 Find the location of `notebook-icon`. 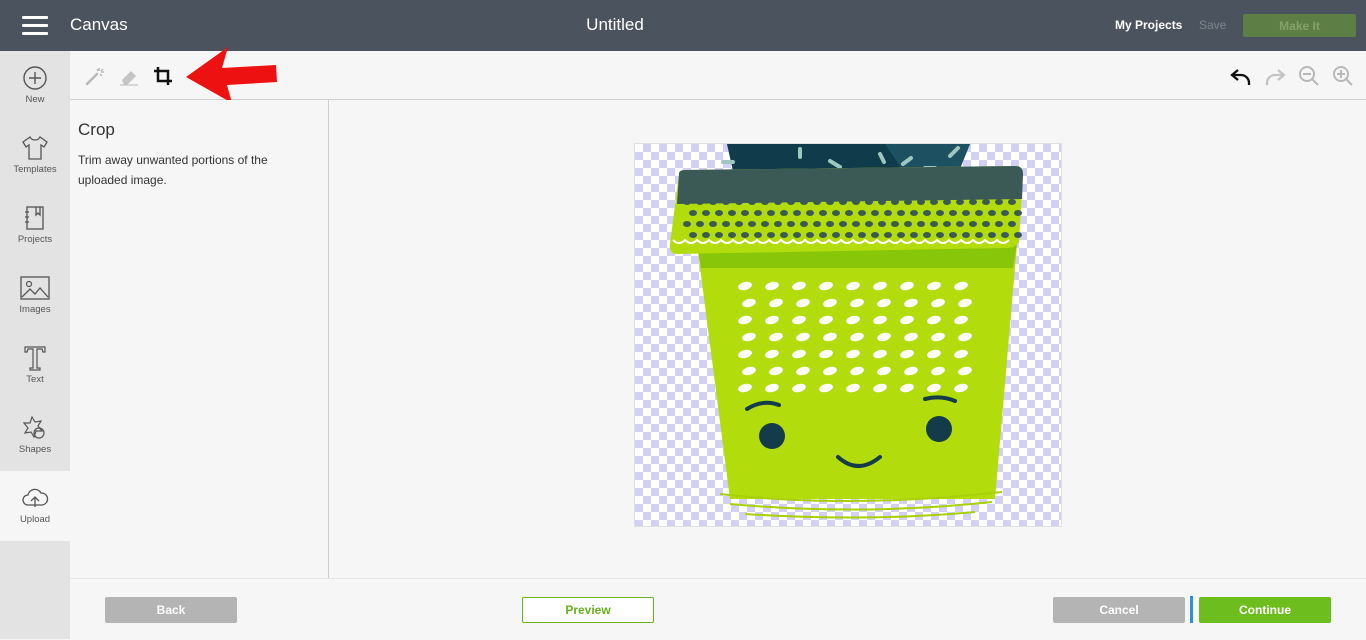

notebook-icon is located at coordinates (34, 218).